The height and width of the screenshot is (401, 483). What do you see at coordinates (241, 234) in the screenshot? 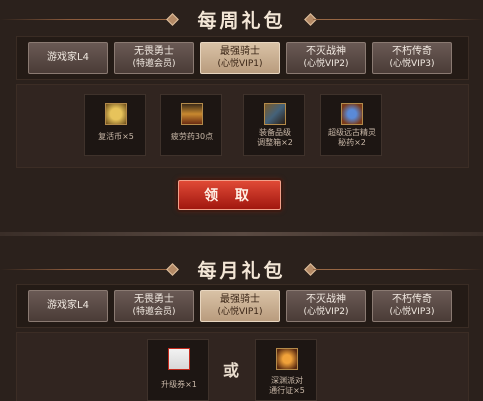
I see `section-divider` at bounding box center [241, 234].